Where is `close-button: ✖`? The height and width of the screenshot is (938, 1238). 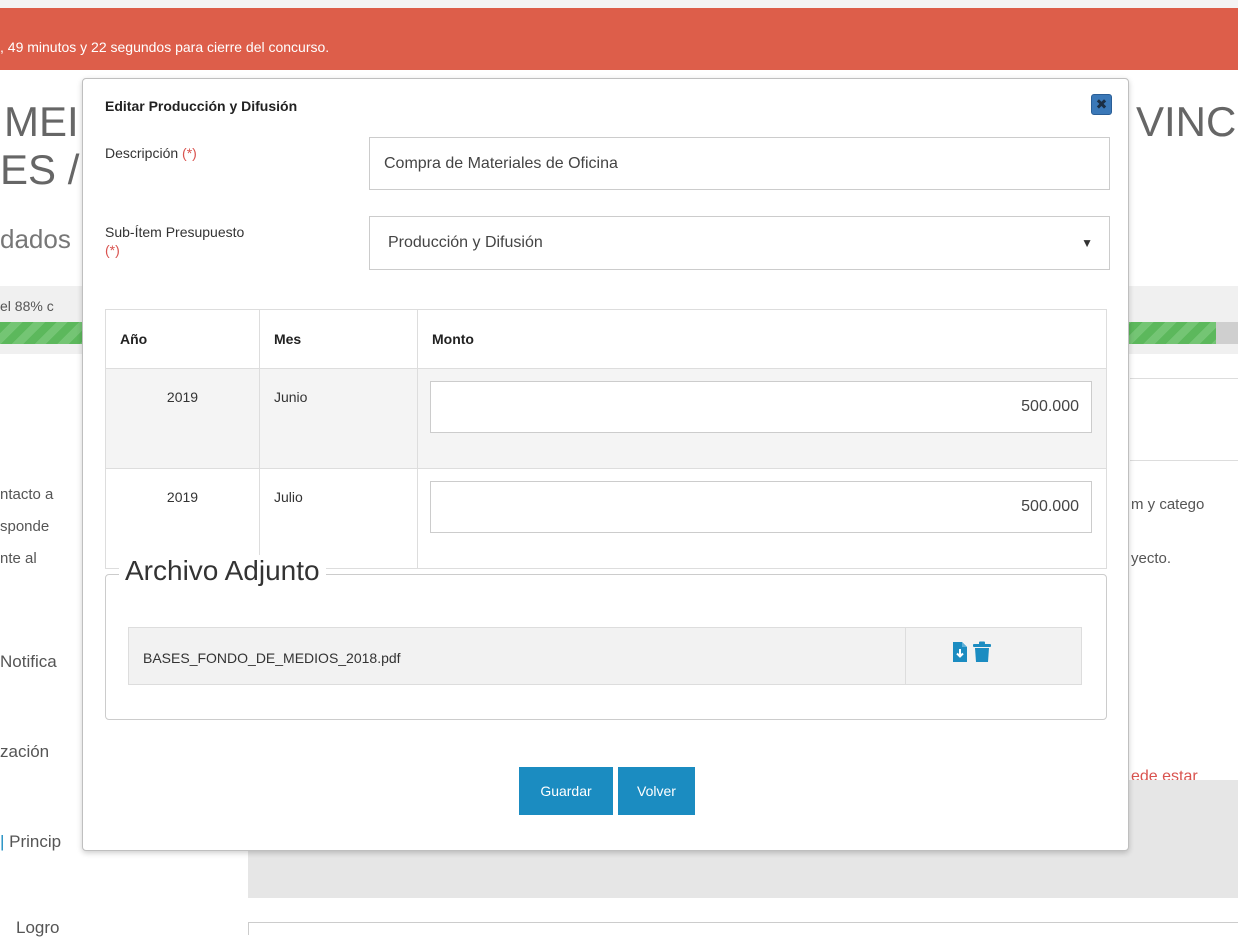
close-button: ✖ is located at coordinates (1101, 104).